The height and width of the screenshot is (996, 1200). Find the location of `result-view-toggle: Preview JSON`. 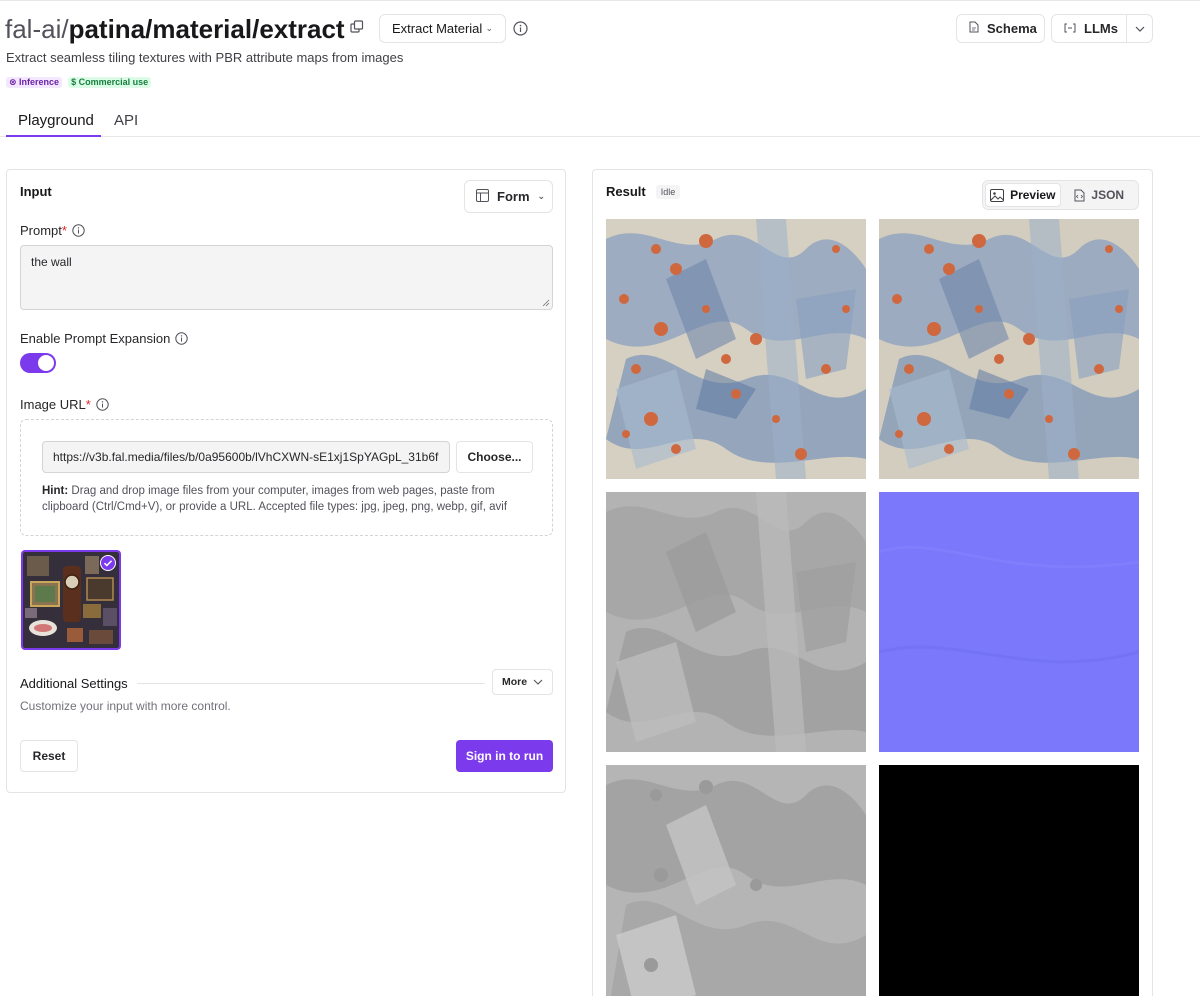

result-view-toggle: Preview JSON is located at coordinates (1060, 195).